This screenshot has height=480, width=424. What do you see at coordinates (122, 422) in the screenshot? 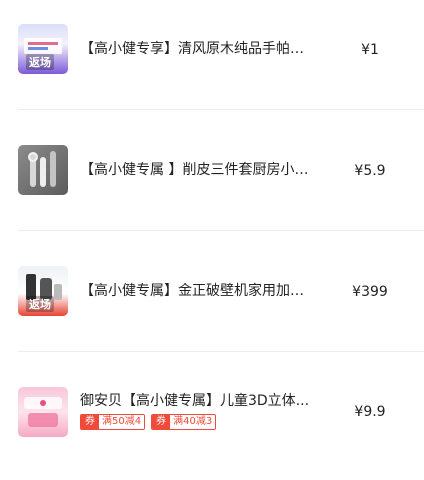
I see `coupon-value: 满50减4` at bounding box center [122, 422].